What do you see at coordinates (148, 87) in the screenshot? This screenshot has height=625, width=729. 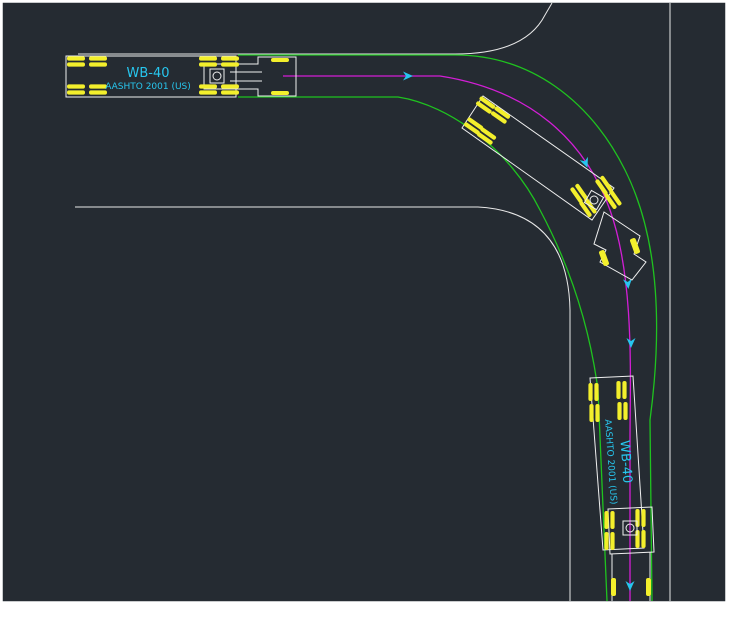 I see `vehicle-start-standard-label: AASHTO 2001 (US)` at bounding box center [148, 87].